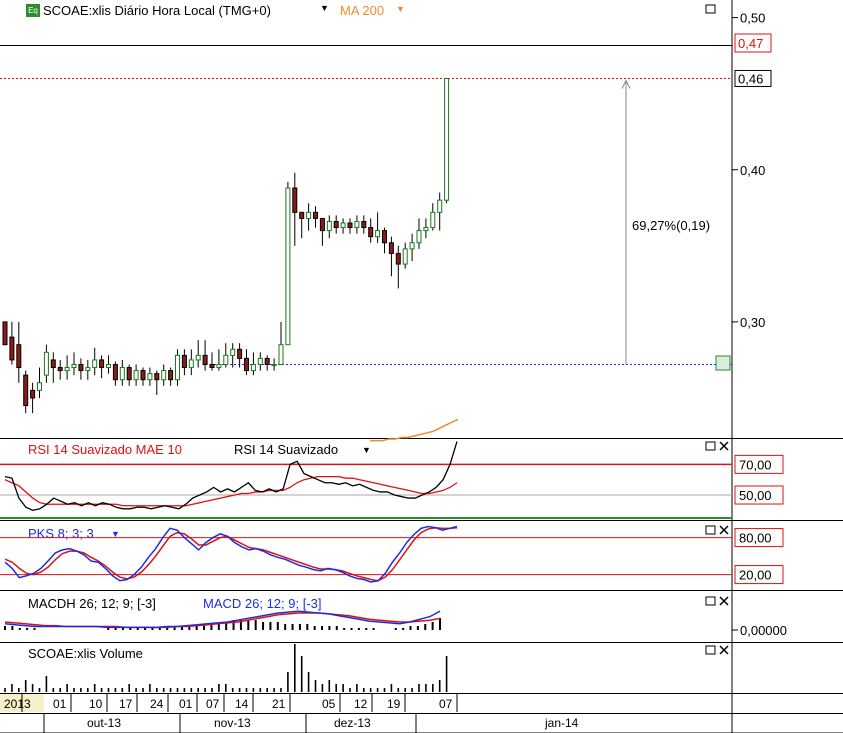  I want to click on price-tick-label: 0,30, so click(752, 322).